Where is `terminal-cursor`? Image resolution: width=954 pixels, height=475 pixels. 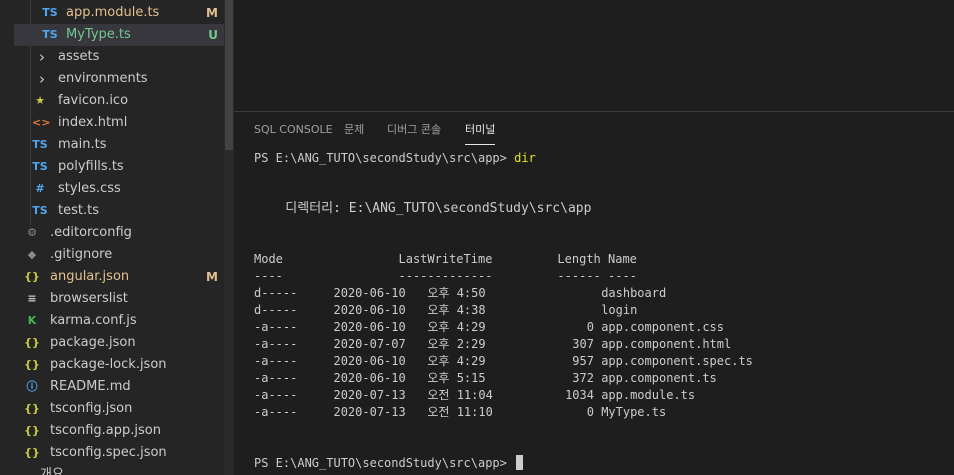
terminal-cursor is located at coordinates (520, 462).